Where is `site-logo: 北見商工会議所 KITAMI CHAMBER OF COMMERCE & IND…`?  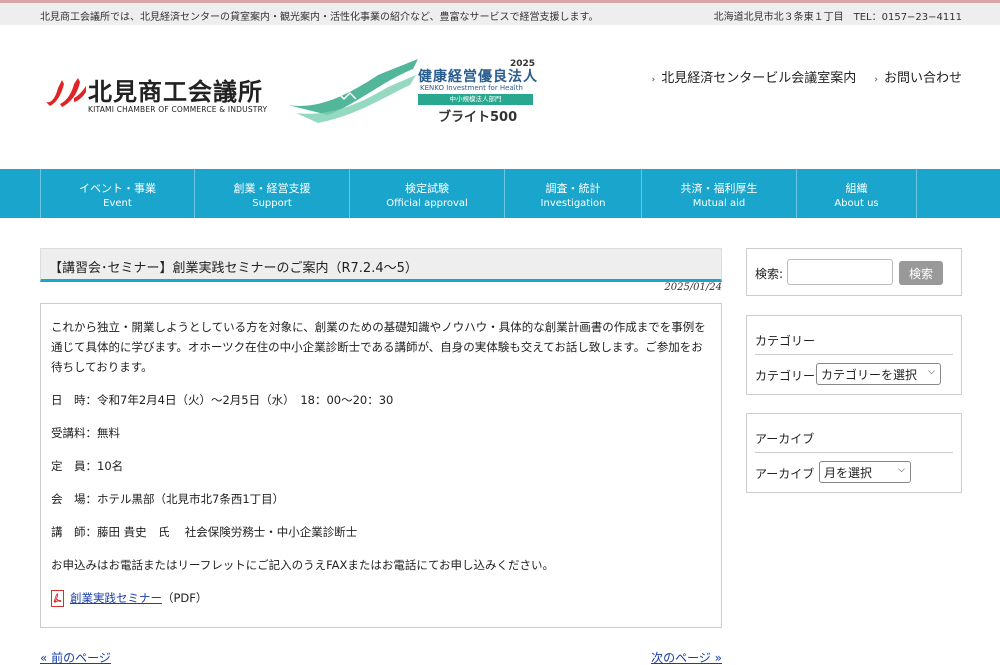 site-logo: 北見商工会議所 KITAMI CHAMBER OF COMMERCE & IND… is located at coordinates (159, 96).